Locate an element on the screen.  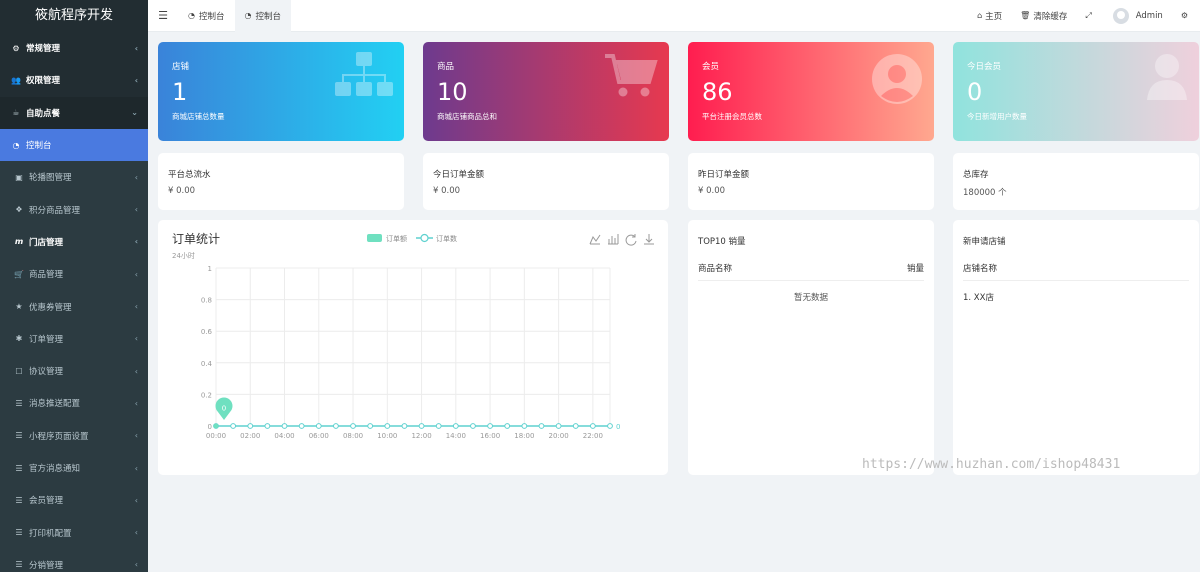
x-tick-label: 12:00 is located at coordinates (421, 436).